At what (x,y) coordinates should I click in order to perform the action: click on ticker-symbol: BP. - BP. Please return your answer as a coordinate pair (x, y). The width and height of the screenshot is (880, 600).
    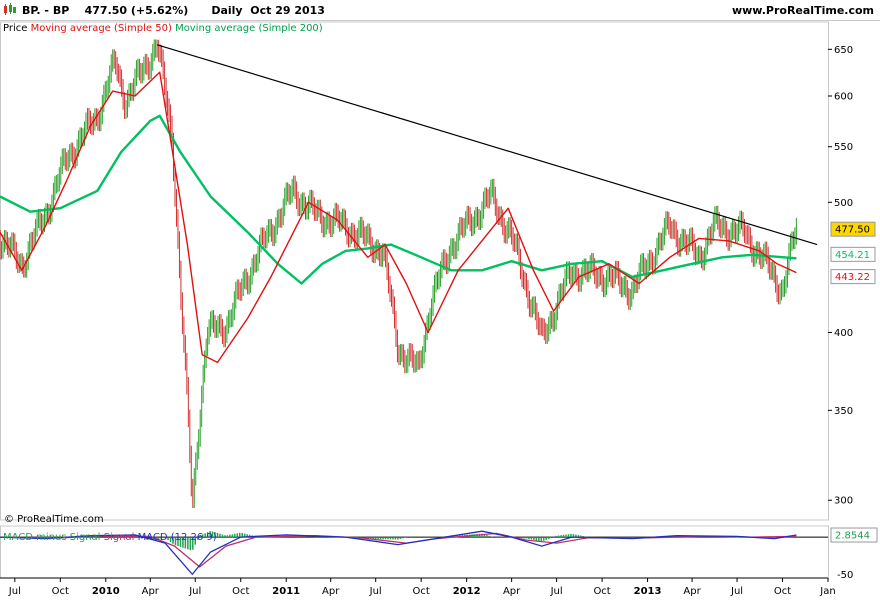
    Looking at the image, I should click on (46, 10).